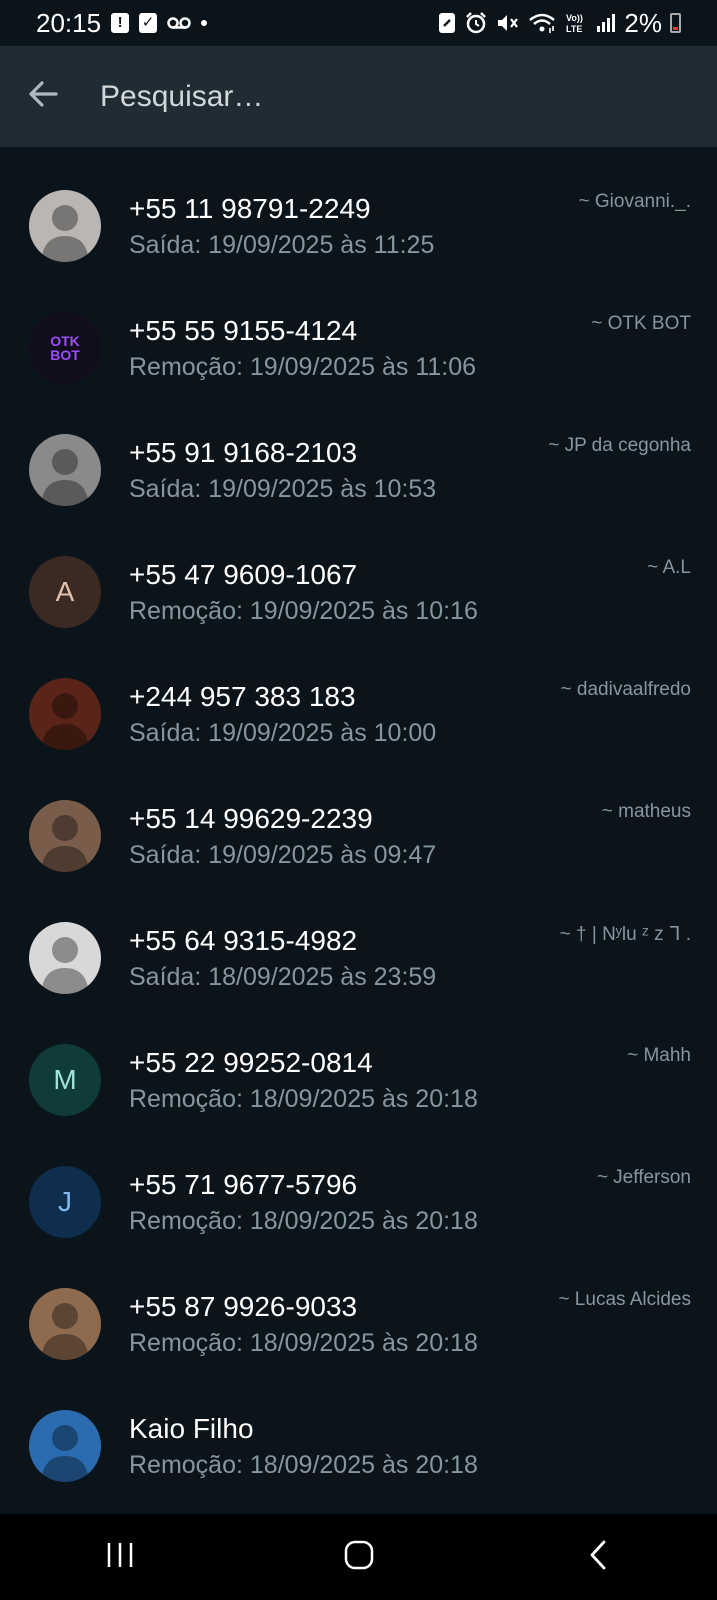 The image size is (717, 1600). I want to click on participant-alias: ~ Jefferson, so click(643, 1177).